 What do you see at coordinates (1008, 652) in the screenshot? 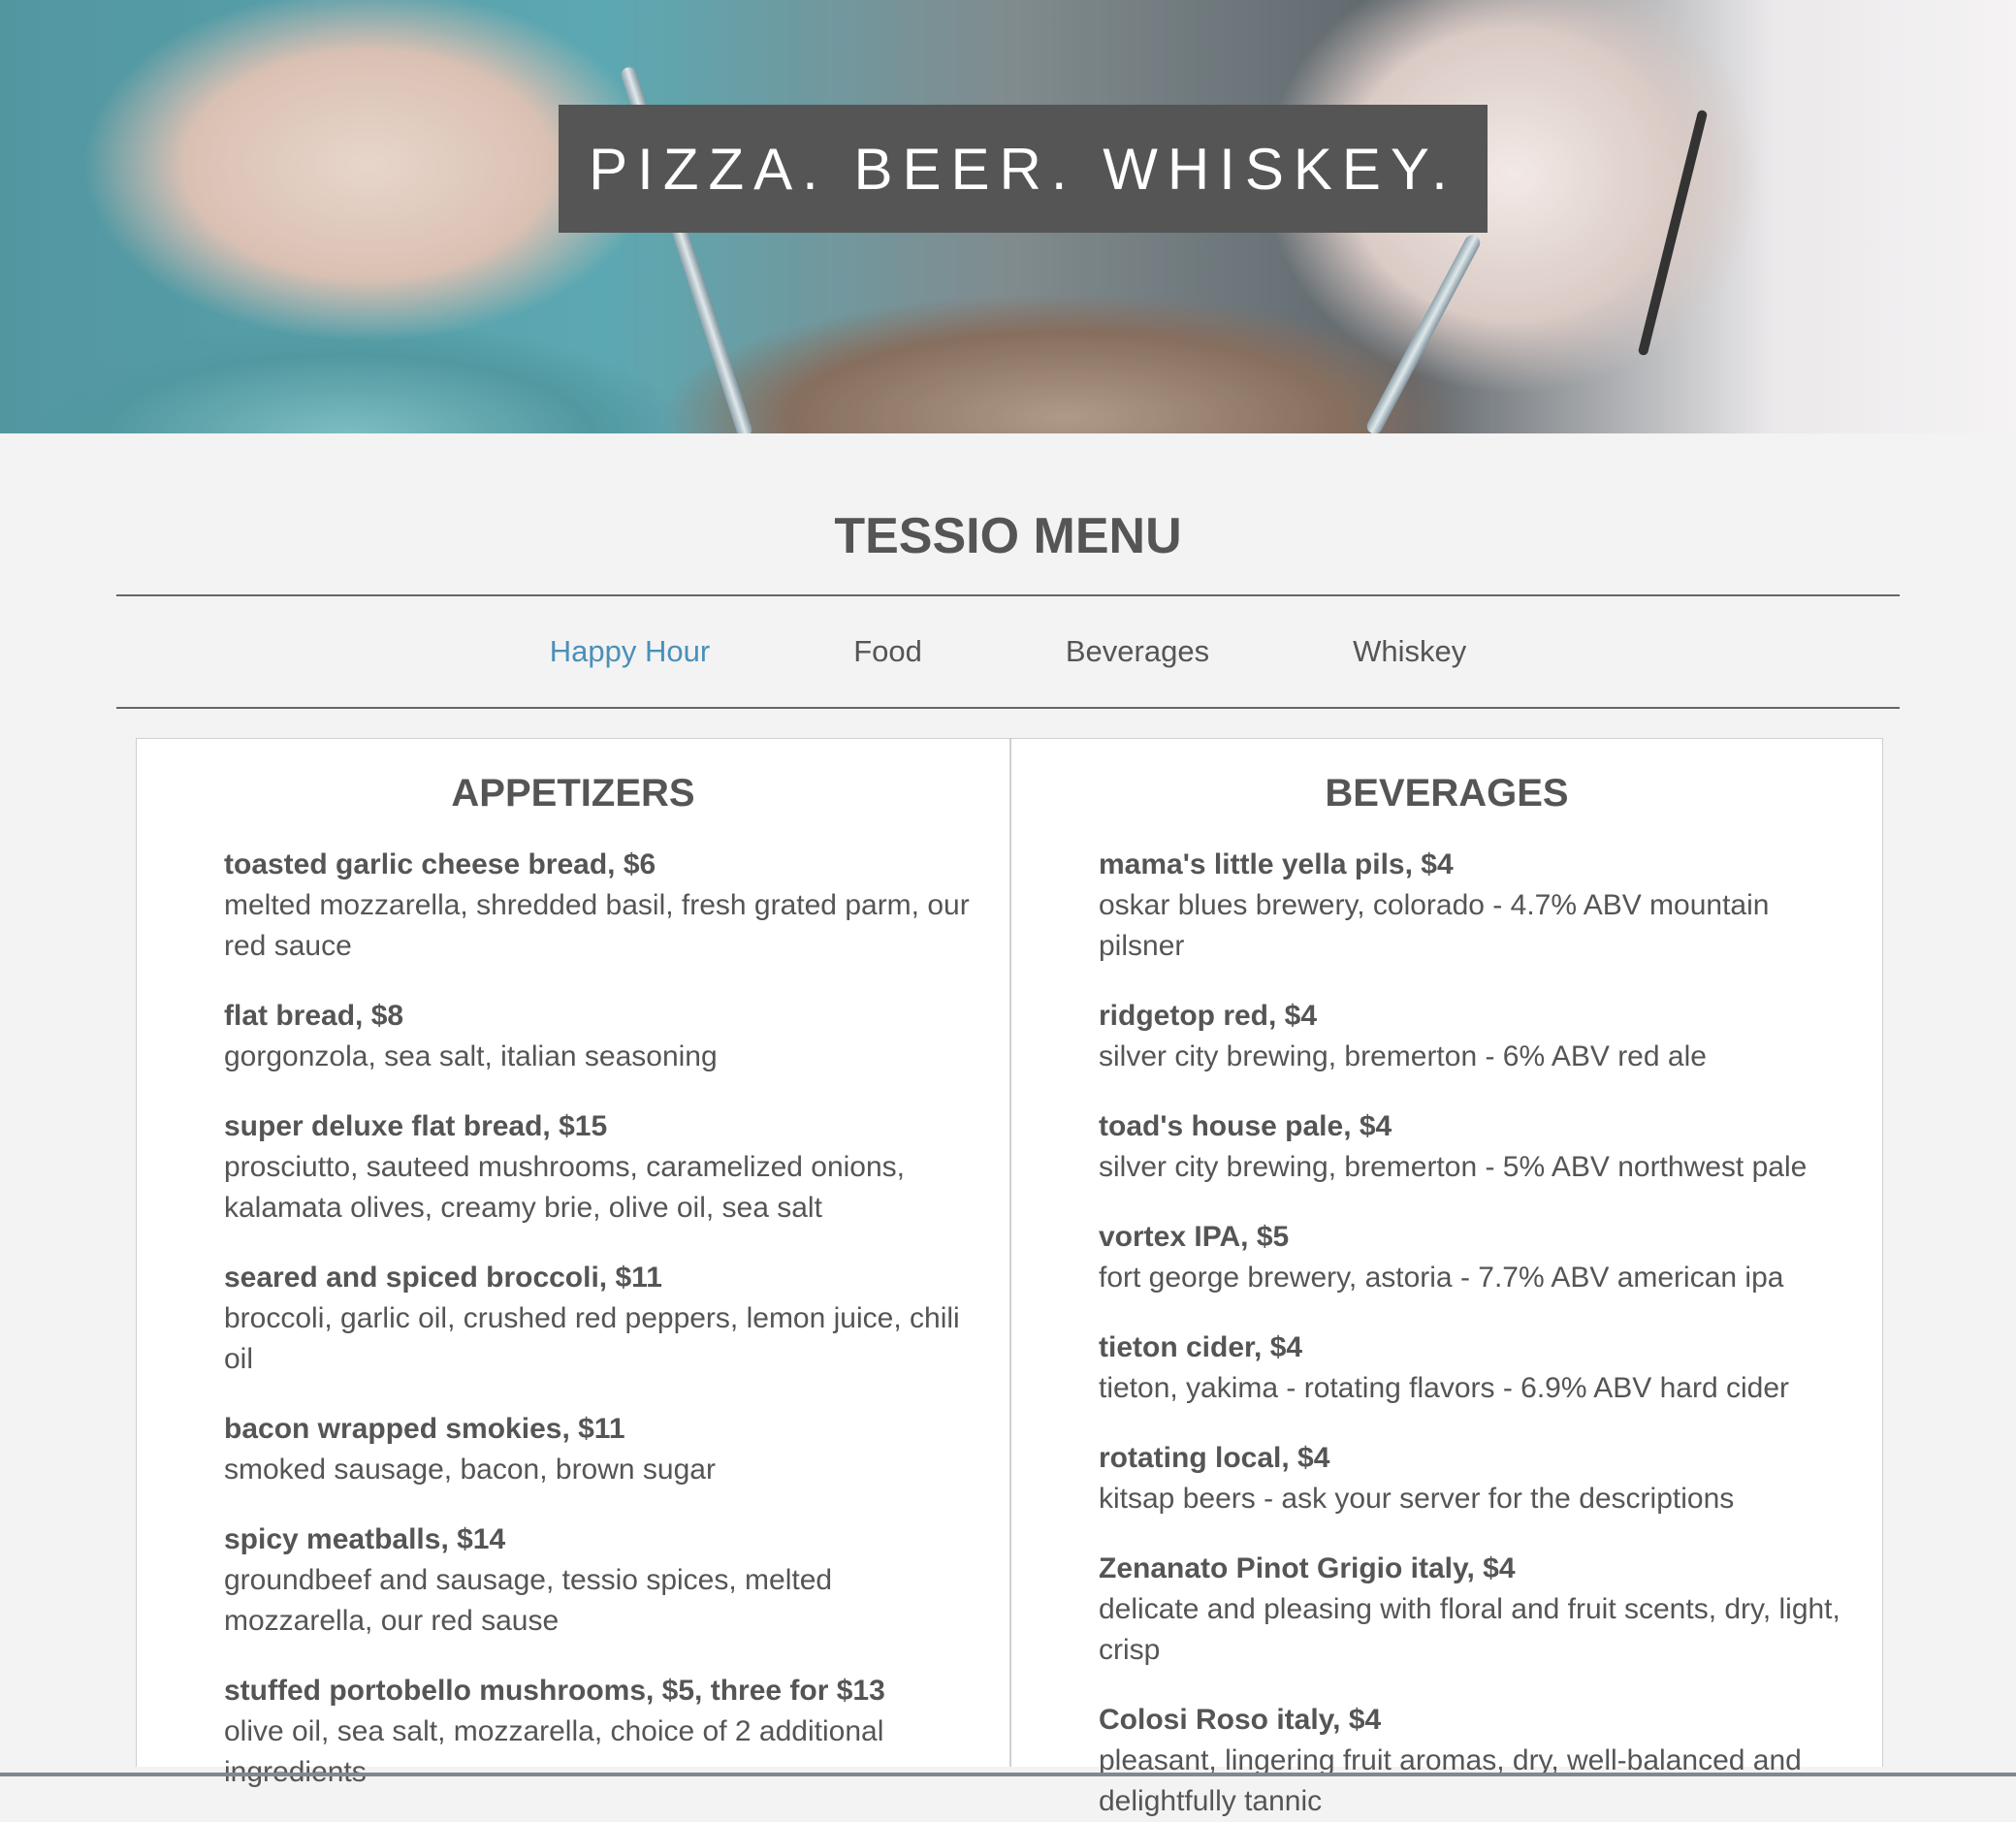
I see `menu-tabs: Happy Hour Food Beverages Whiskey` at bounding box center [1008, 652].